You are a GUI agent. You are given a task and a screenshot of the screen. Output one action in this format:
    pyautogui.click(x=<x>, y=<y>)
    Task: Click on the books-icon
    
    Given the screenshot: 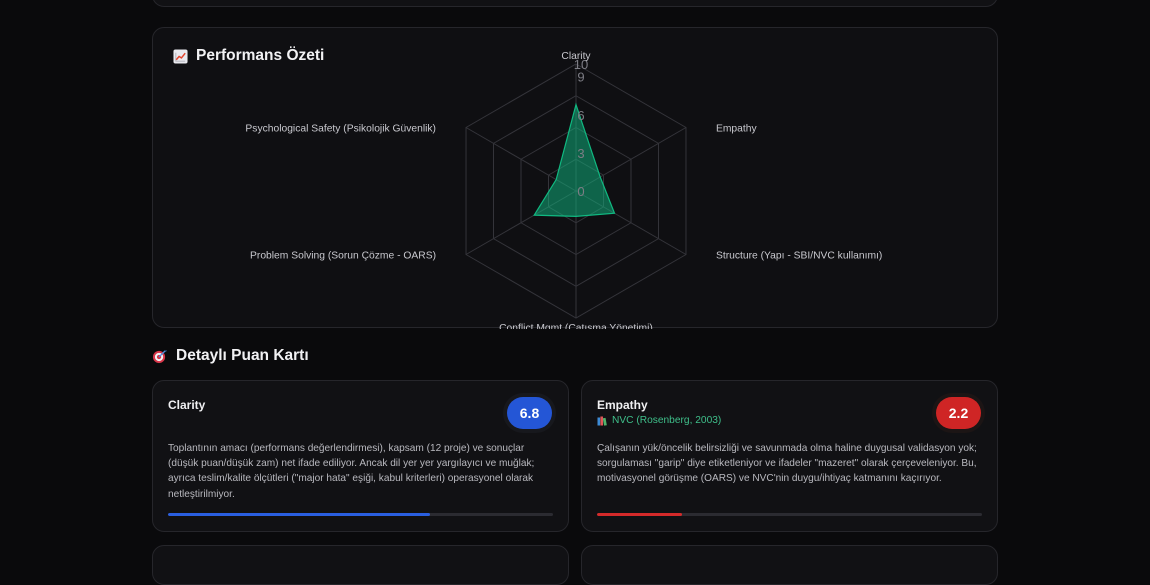 What is the action you would take?
    pyautogui.click(x=602, y=421)
    